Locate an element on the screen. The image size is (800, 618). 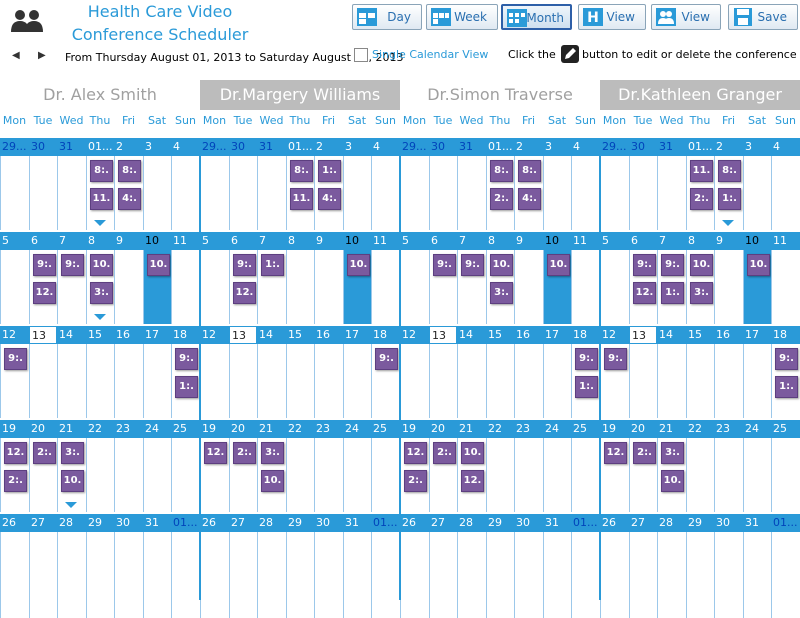
date-header: 23 is located at coordinates (128, 429).